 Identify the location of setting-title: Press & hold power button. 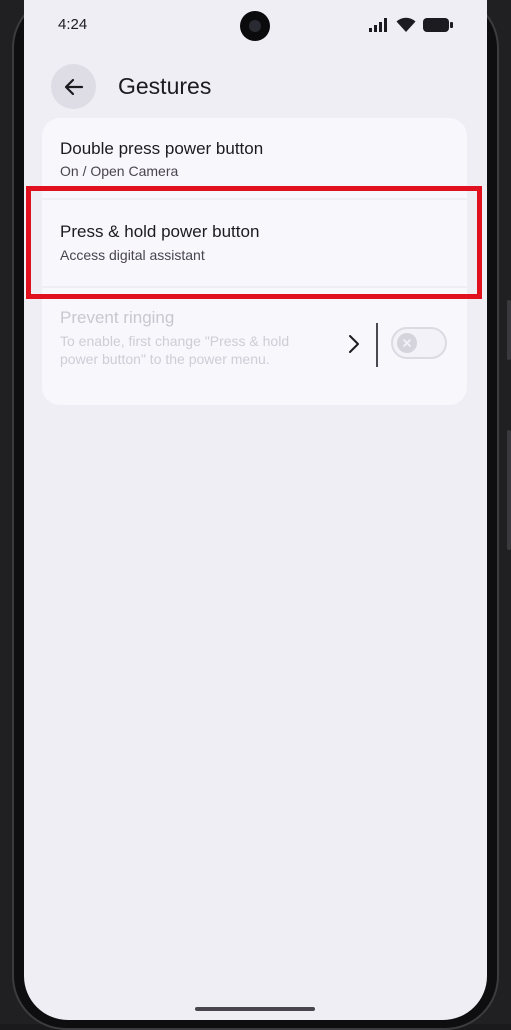
(160, 231).